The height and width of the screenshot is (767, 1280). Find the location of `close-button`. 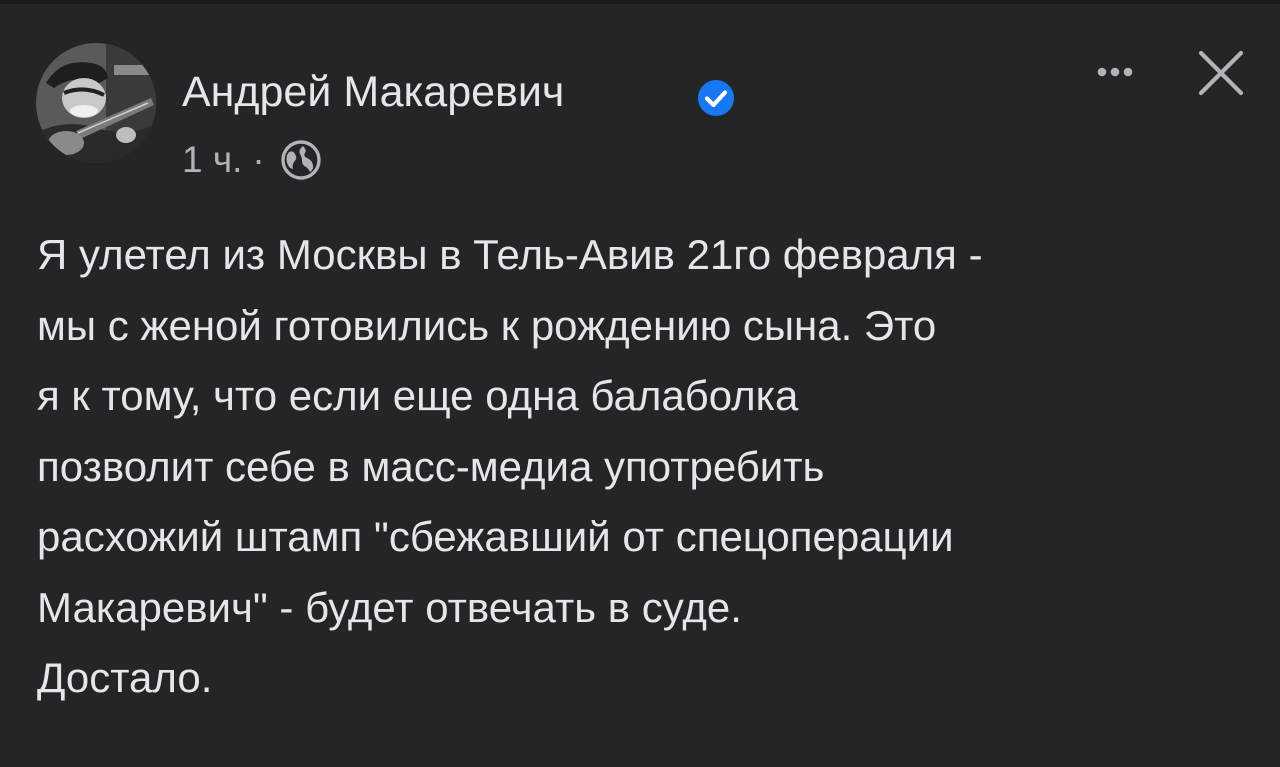

close-button is located at coordinates (1221, 73).